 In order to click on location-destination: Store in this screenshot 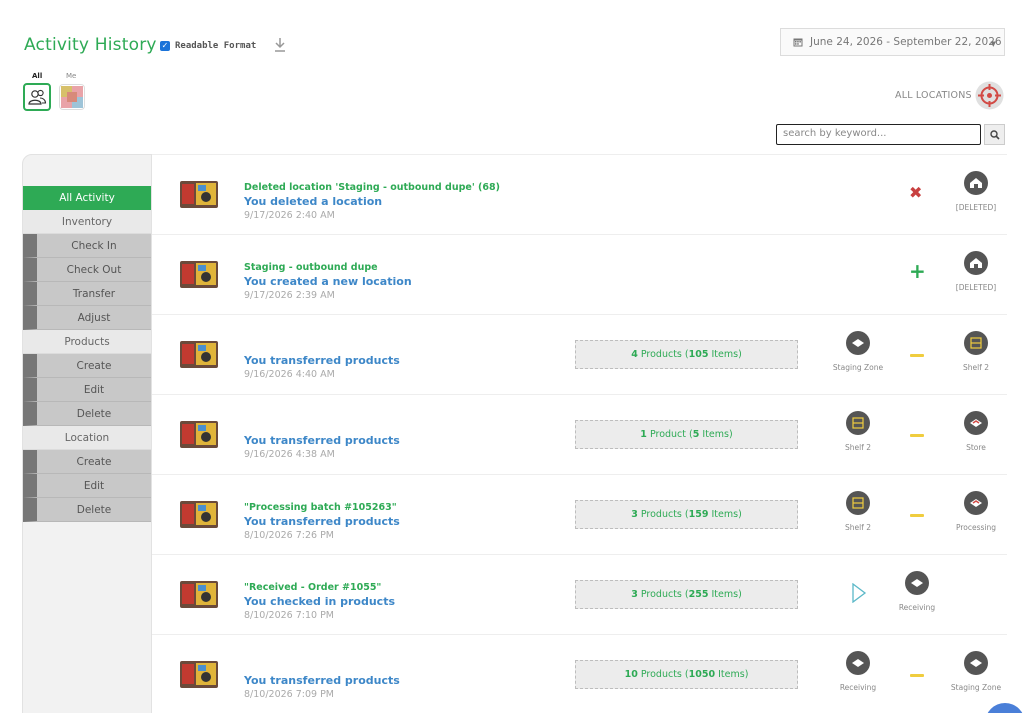, I will do `click(976, 431)`.